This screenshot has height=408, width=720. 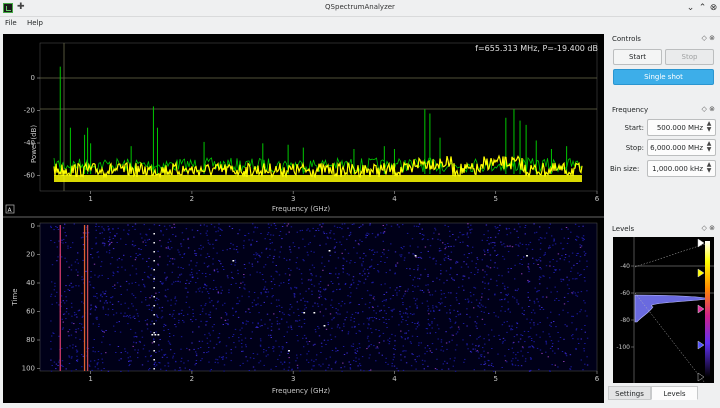 I want to click on stop-button: Stop, so click(x=689, y=57).